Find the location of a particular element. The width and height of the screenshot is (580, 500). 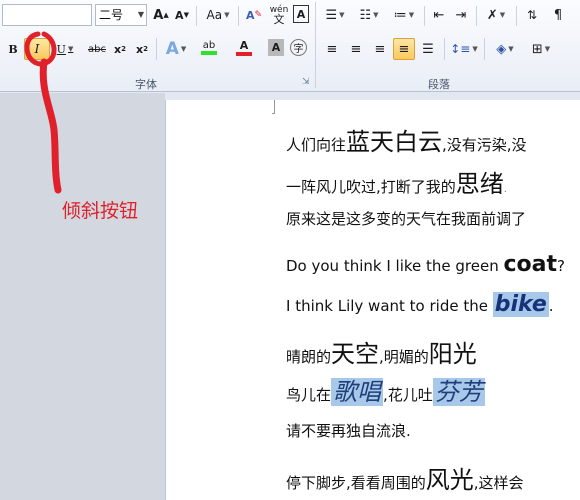

doc-text: ,明媚的 is located at coordinates (404, 357).